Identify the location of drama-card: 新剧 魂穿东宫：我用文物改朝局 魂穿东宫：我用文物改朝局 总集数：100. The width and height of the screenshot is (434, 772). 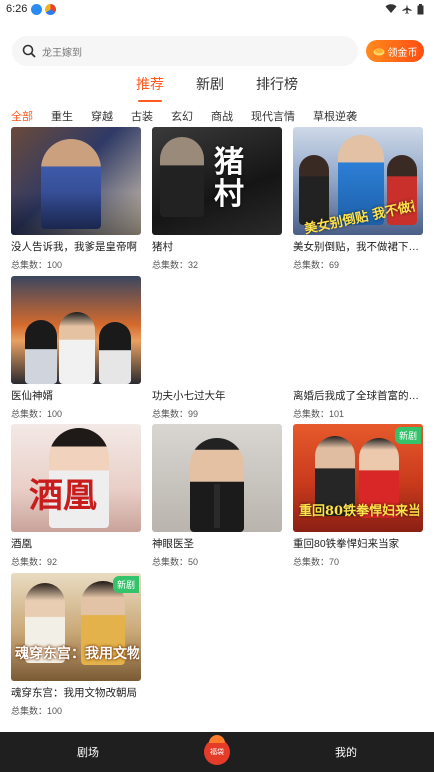
(76, 645).